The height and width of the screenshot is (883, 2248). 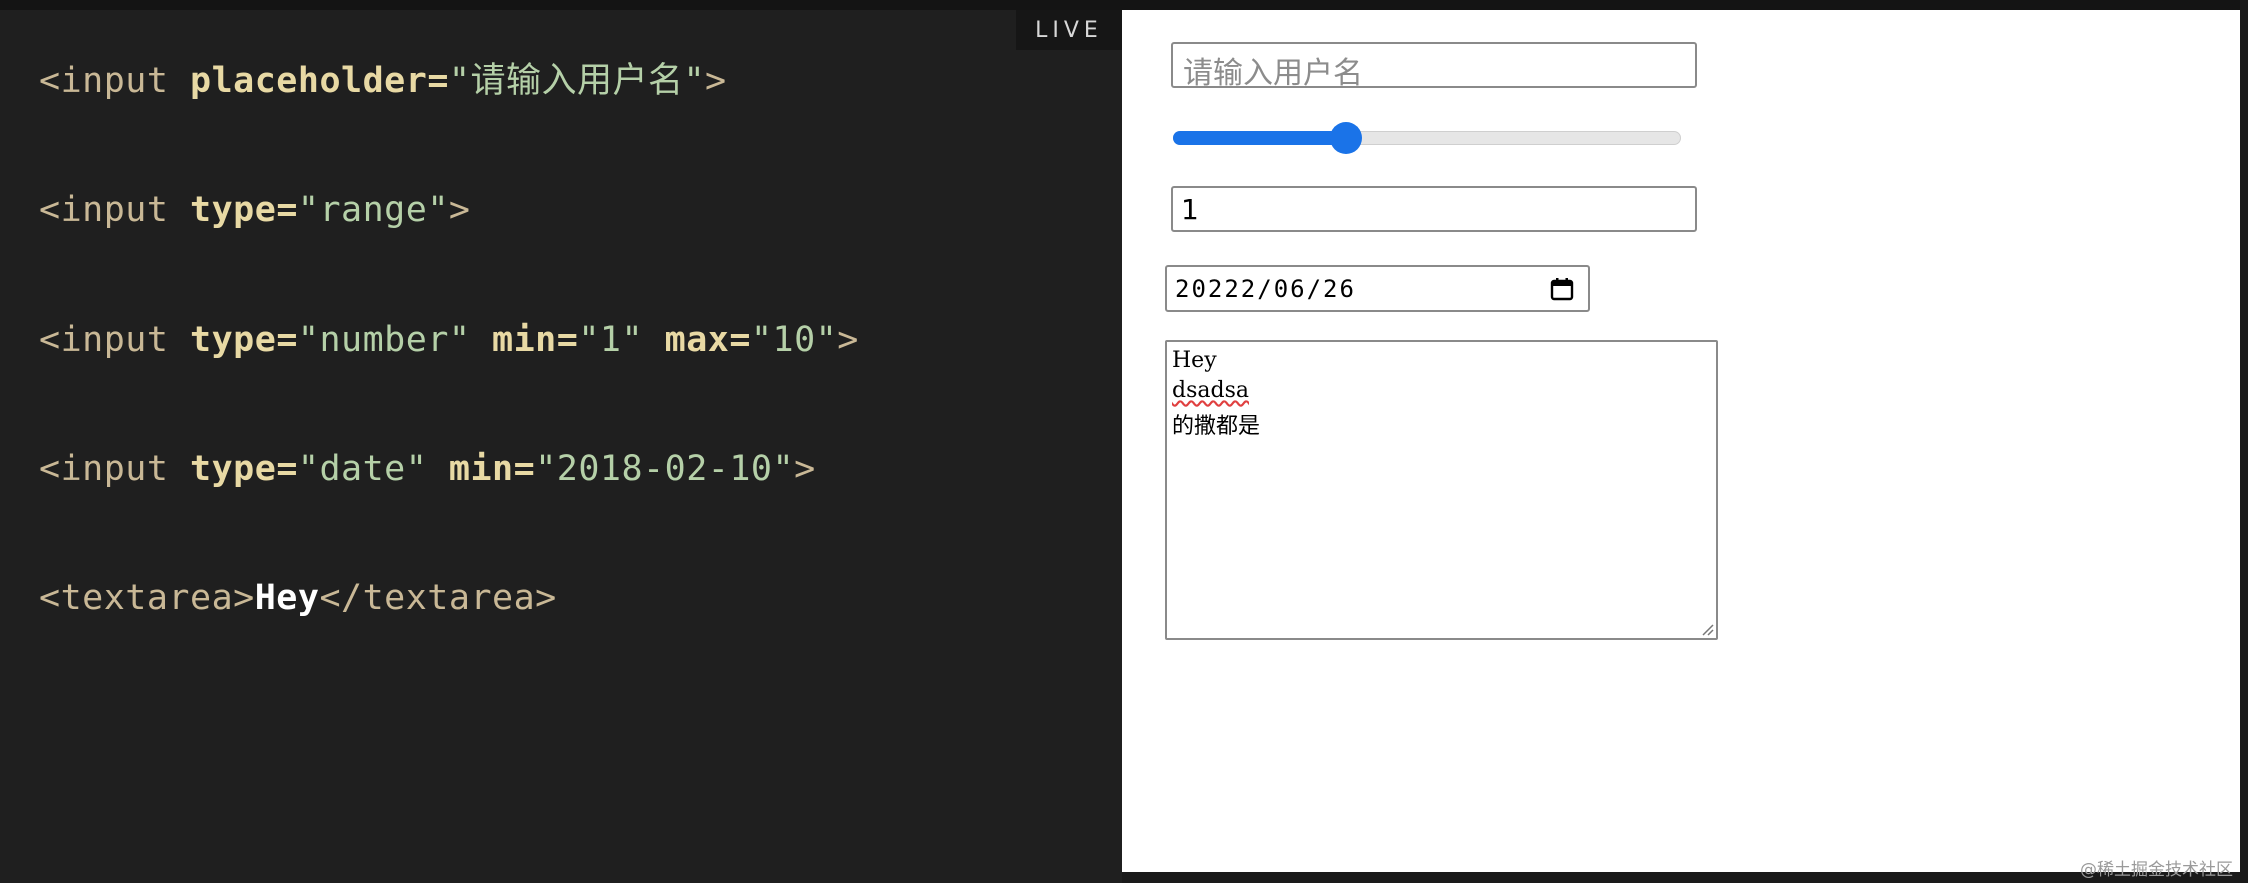 I want to click on live-badge: LIVE, so click(x=1069, y=30).